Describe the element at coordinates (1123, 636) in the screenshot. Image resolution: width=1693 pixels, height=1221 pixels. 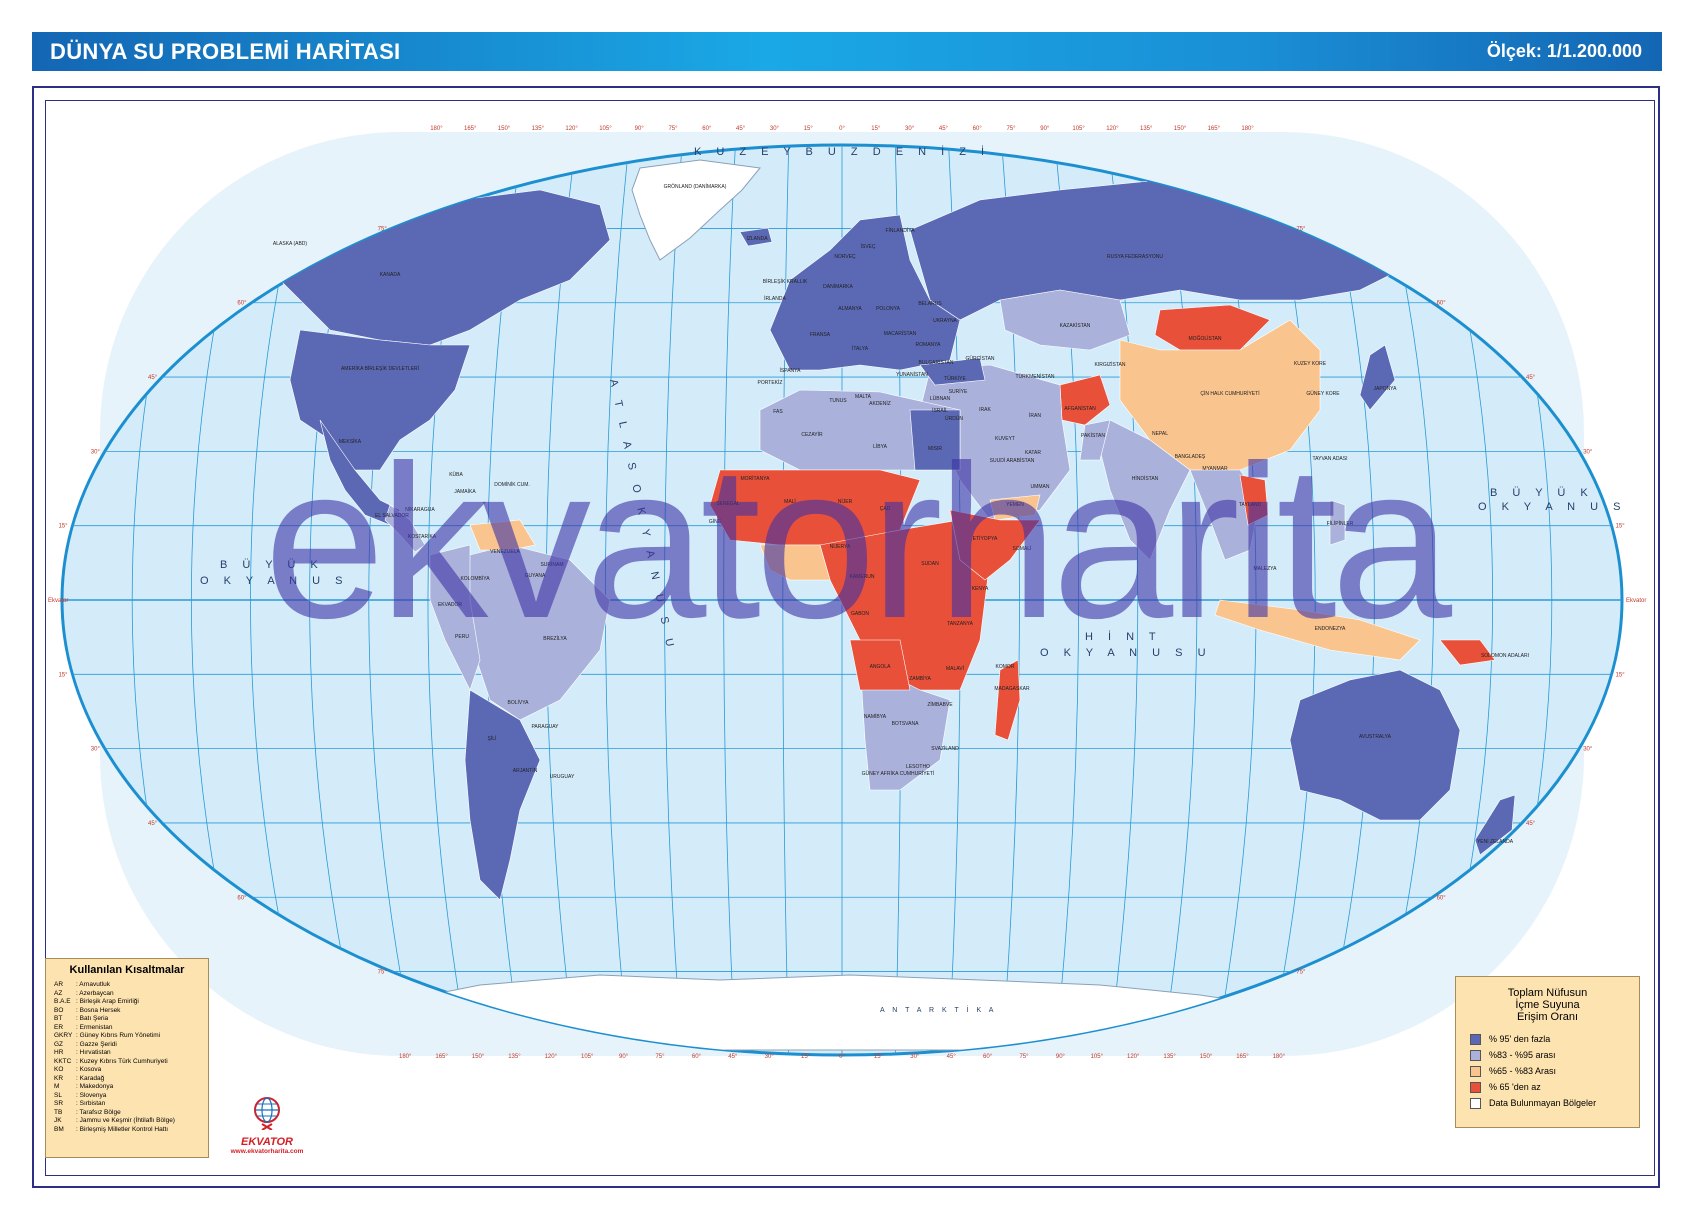
I see `label-indian-ocean-1: H İ N T` at that location.